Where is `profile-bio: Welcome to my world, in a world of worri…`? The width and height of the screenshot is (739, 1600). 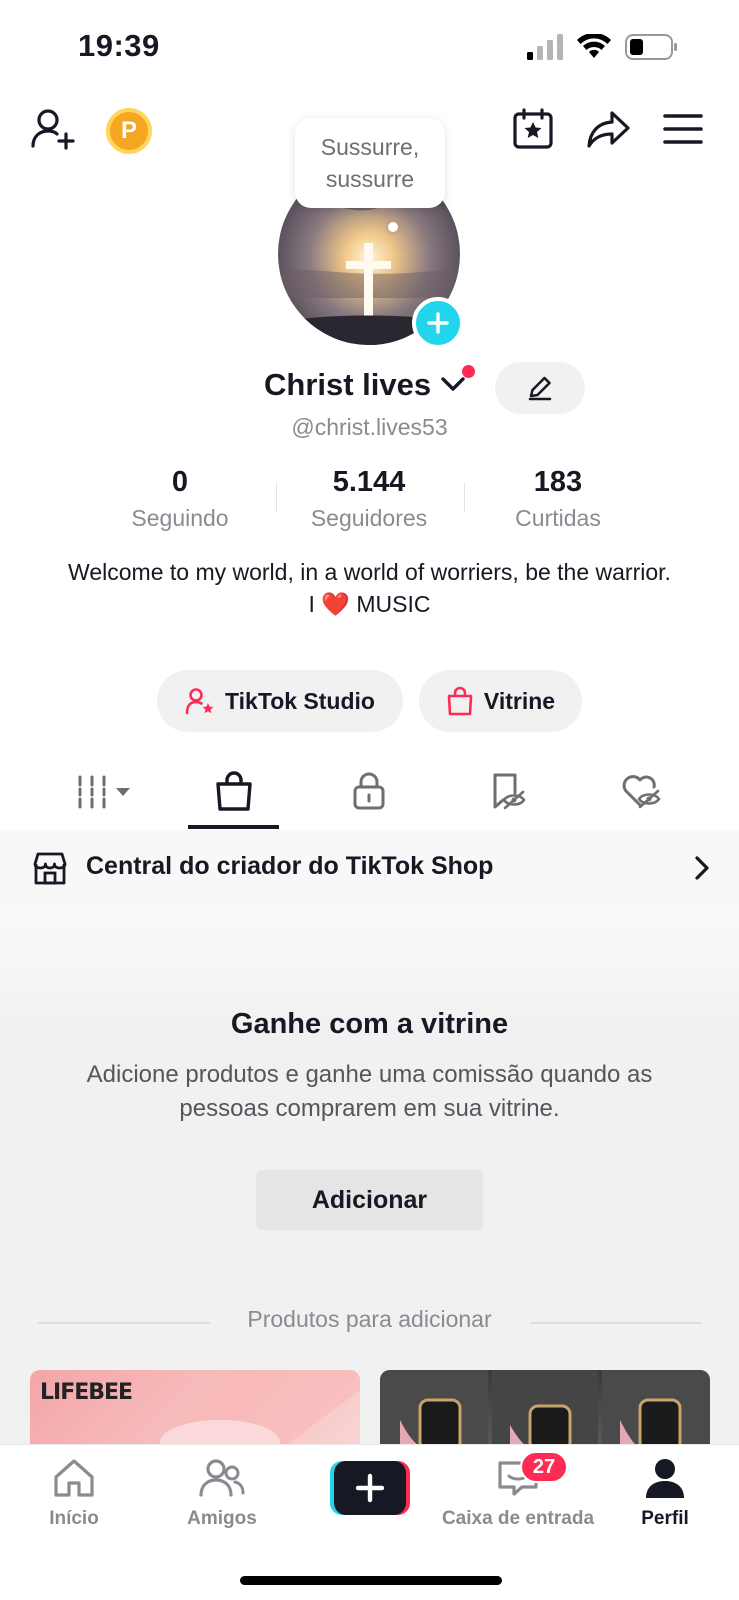 profile-bio: Welcome to my world, in a world of worri… is located at coordinates (369, 588).